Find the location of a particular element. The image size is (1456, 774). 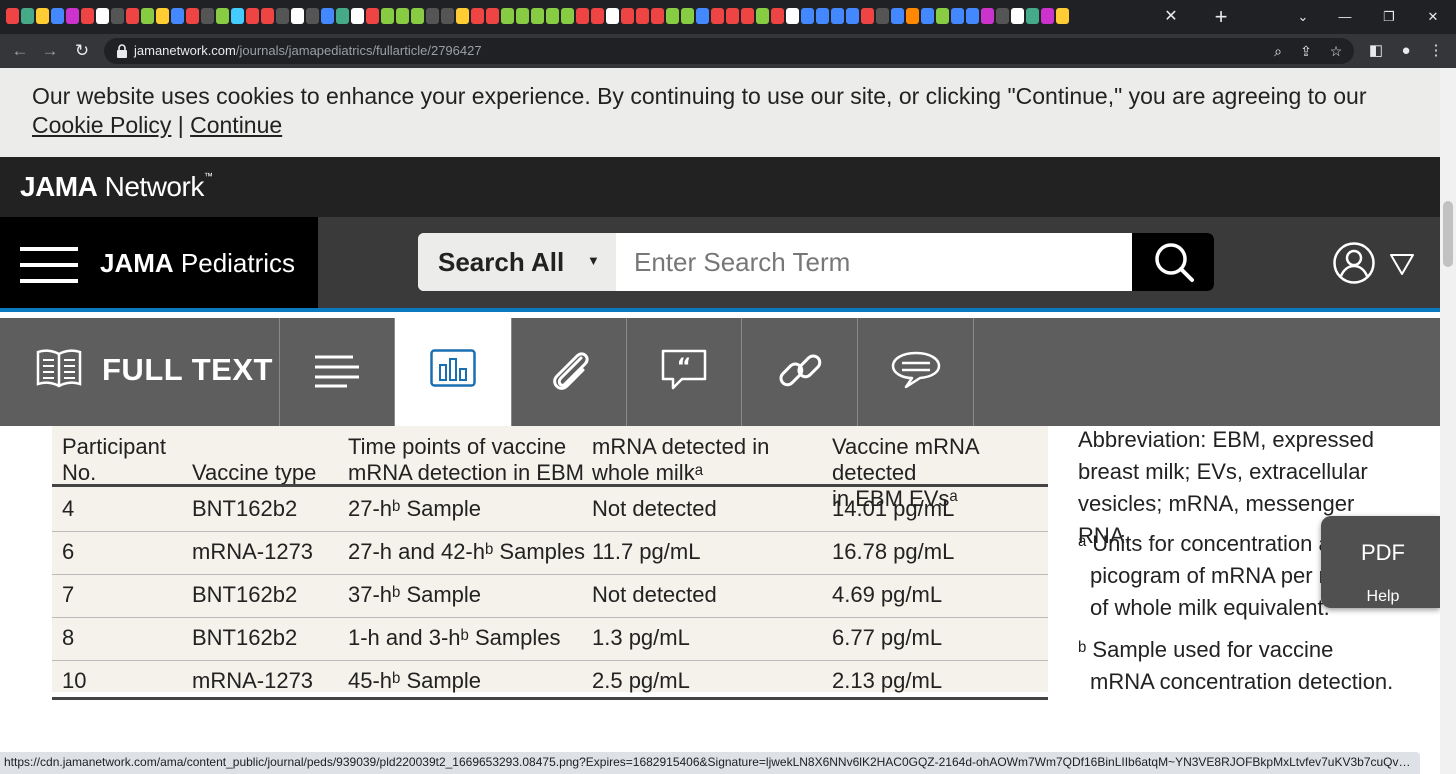

tab-article-outline is located at coordinates (337, 372).